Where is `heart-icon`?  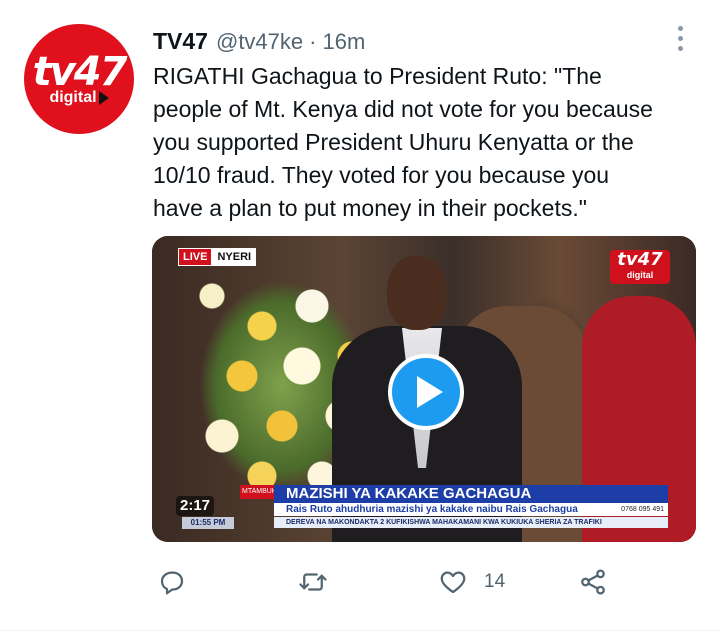 heart-icon is located at coordinates (453, 582).